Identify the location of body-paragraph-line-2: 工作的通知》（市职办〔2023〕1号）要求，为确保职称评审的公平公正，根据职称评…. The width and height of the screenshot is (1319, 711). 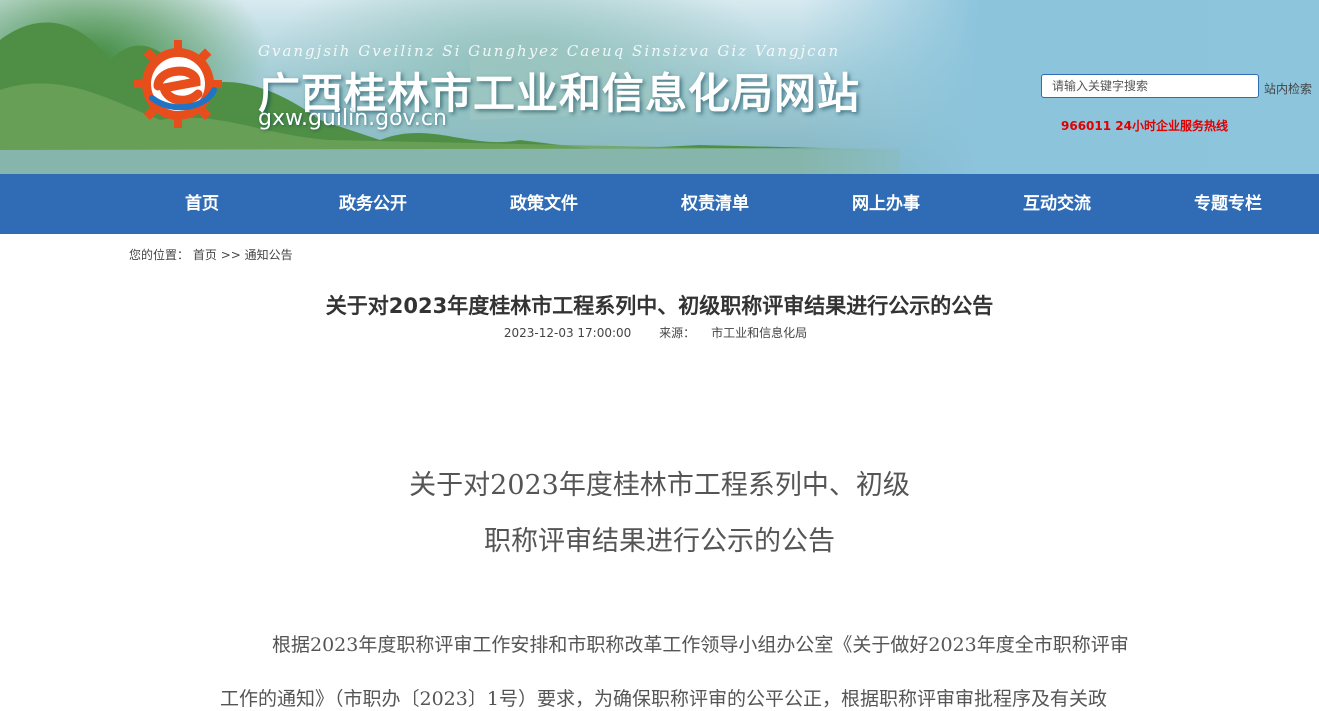
(663, 699).